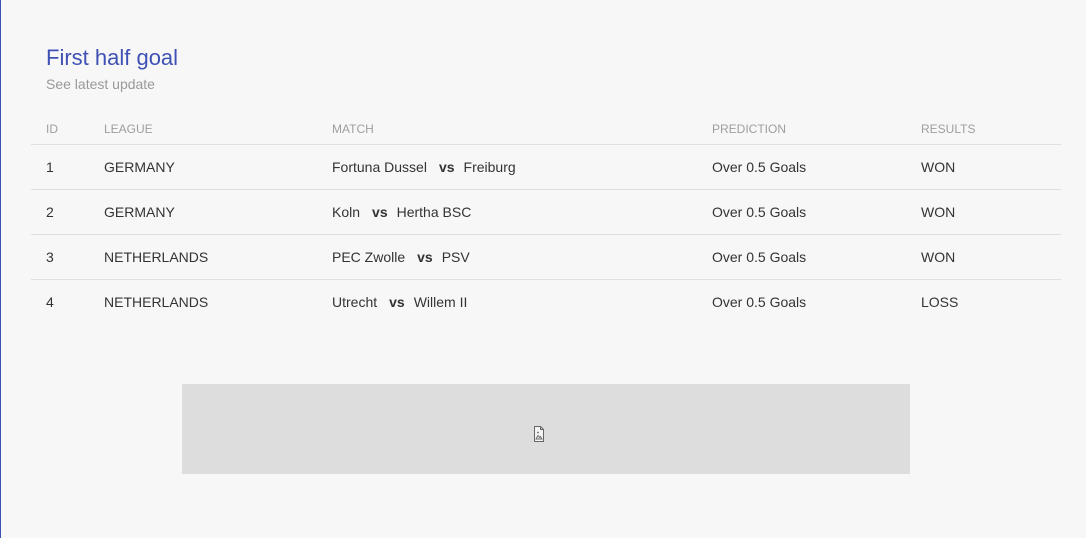 This screenshot has height=538, width=1086. Describe the element at coordinates (940, 302) in the screenshot. I see `cell-result: LOSS` at that location.